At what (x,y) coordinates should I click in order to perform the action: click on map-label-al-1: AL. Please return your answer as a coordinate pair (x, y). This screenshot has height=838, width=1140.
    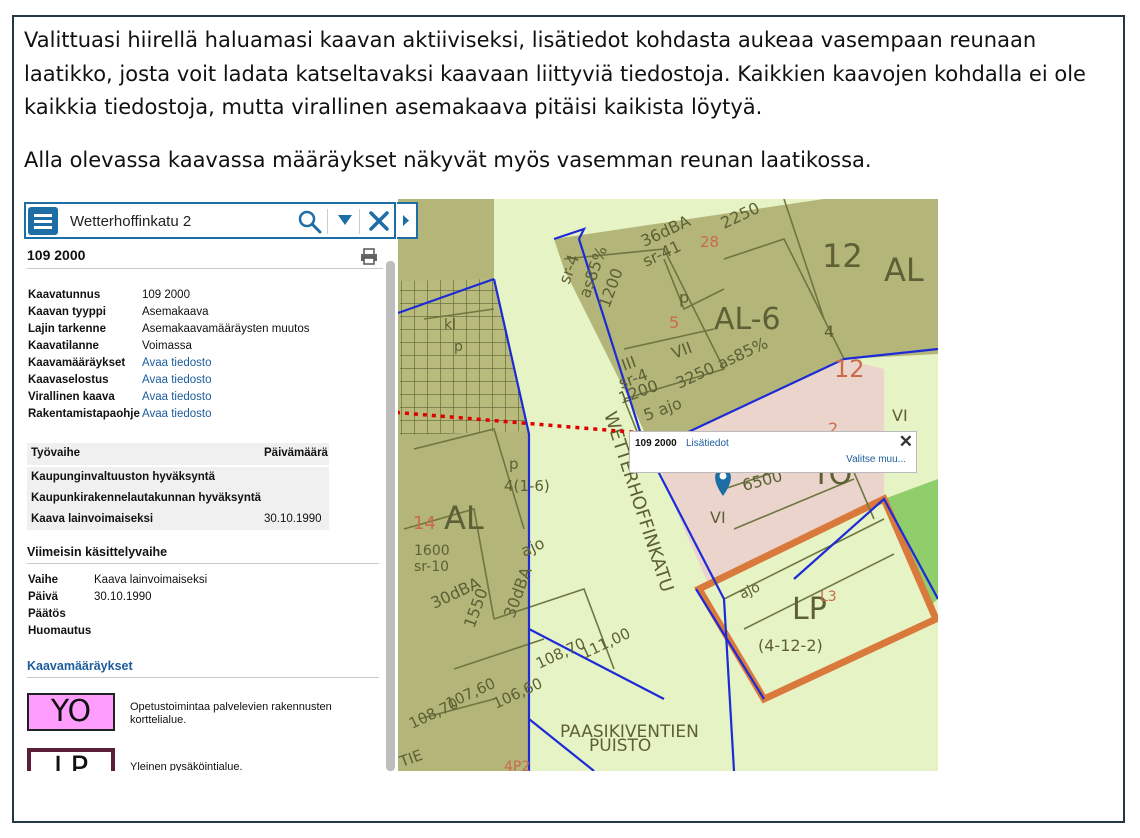
    Looking at the image, I should click on (904, 270).